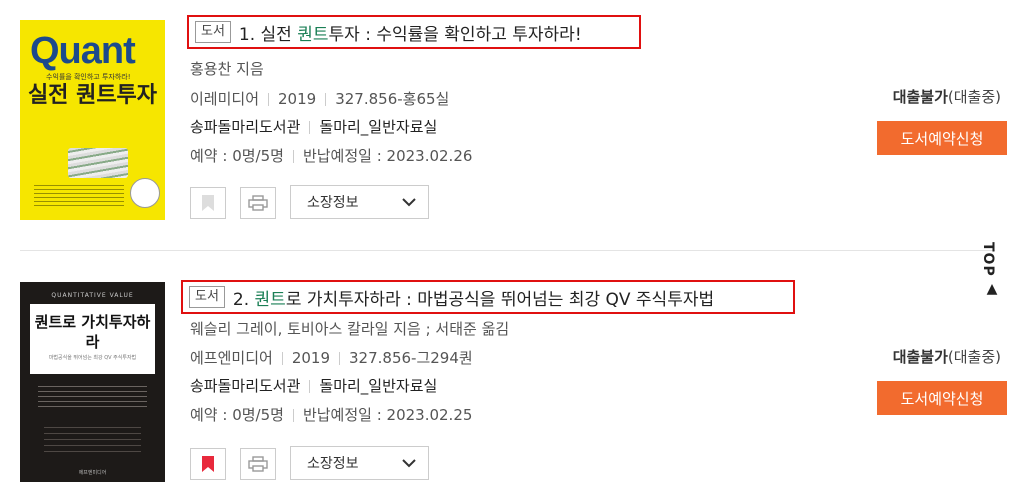  I want to click on due-date: 반납예정일 : 2023.02.25, so click(387, 415).